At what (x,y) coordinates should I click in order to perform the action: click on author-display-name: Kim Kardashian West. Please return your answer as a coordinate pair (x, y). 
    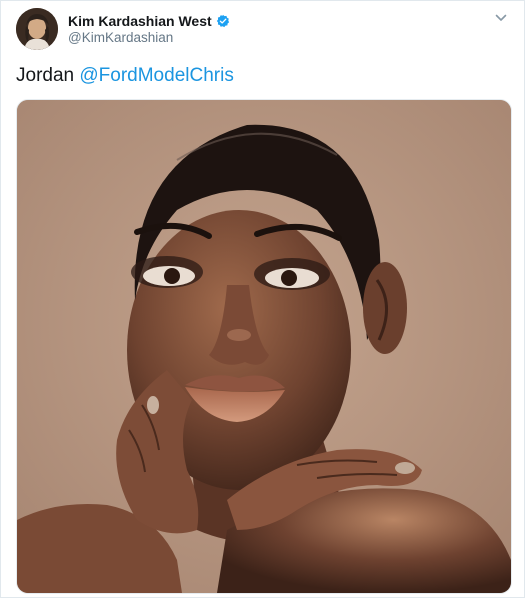
    Looking at the image, I should click on (140, 21).